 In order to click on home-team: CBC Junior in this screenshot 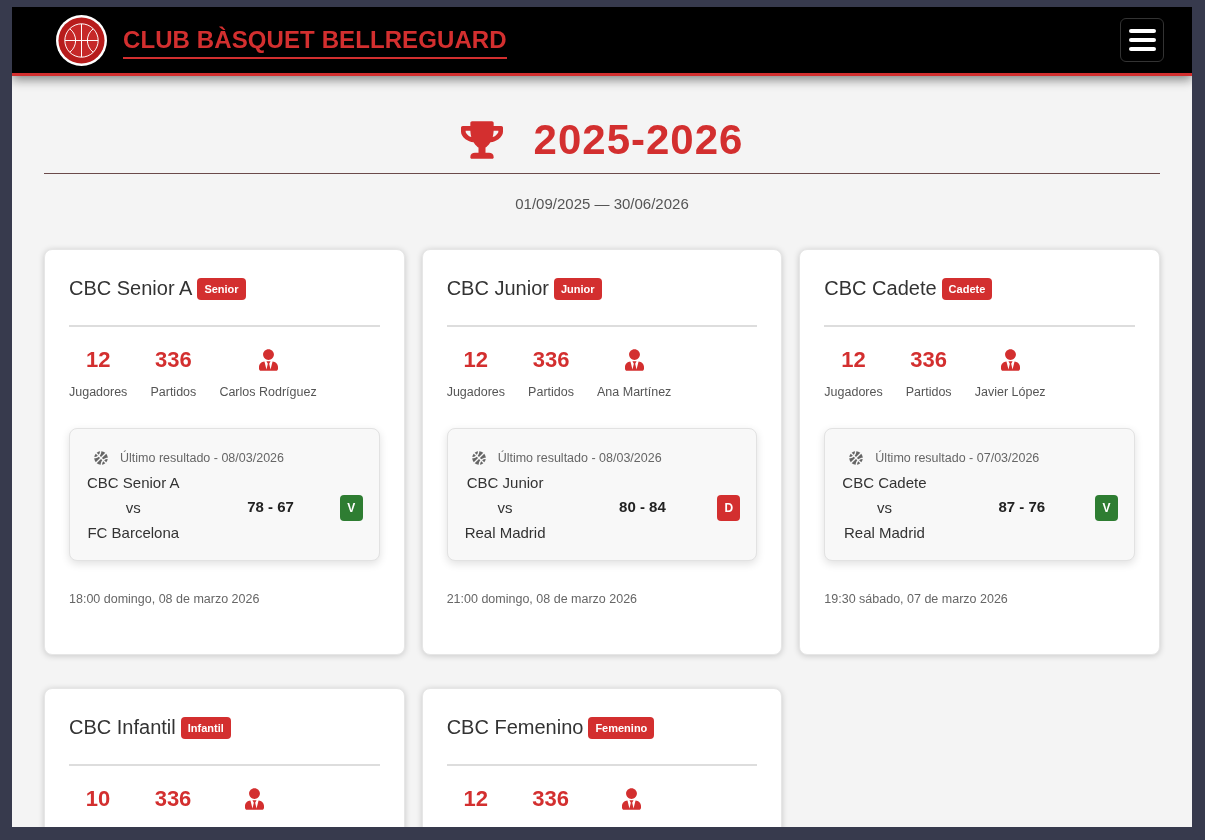, I will do `click(505, 483)`.